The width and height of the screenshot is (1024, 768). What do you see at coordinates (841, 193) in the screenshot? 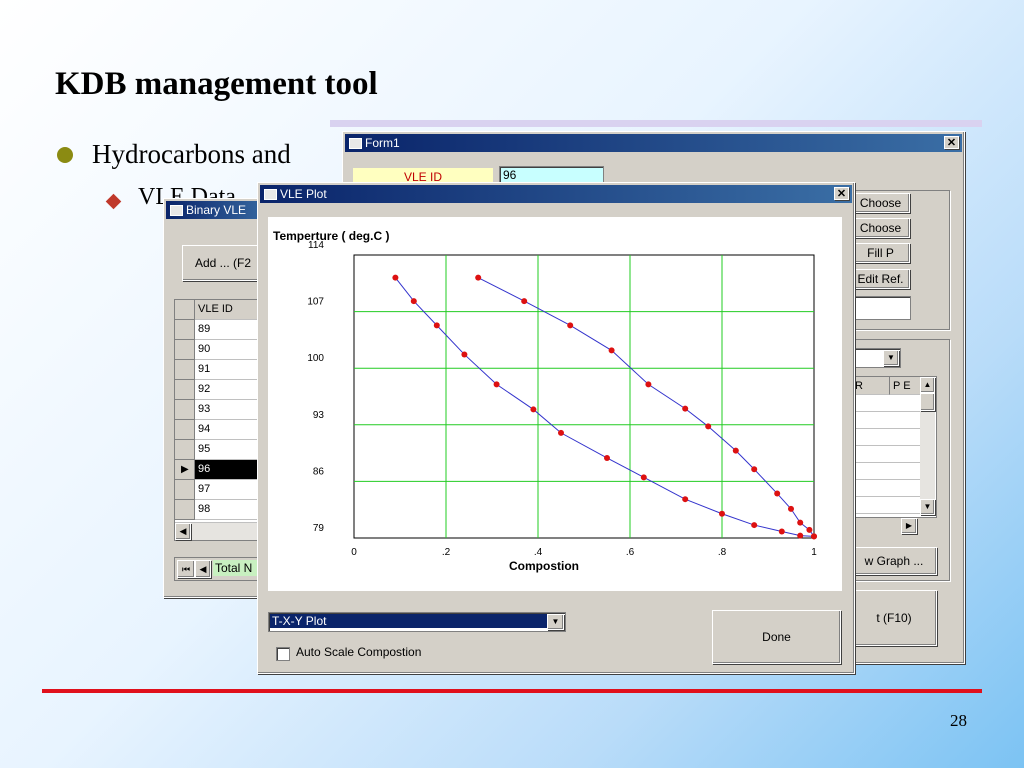
I see `vle-plot-close-button: ✕` at bounding box center [841, 193].